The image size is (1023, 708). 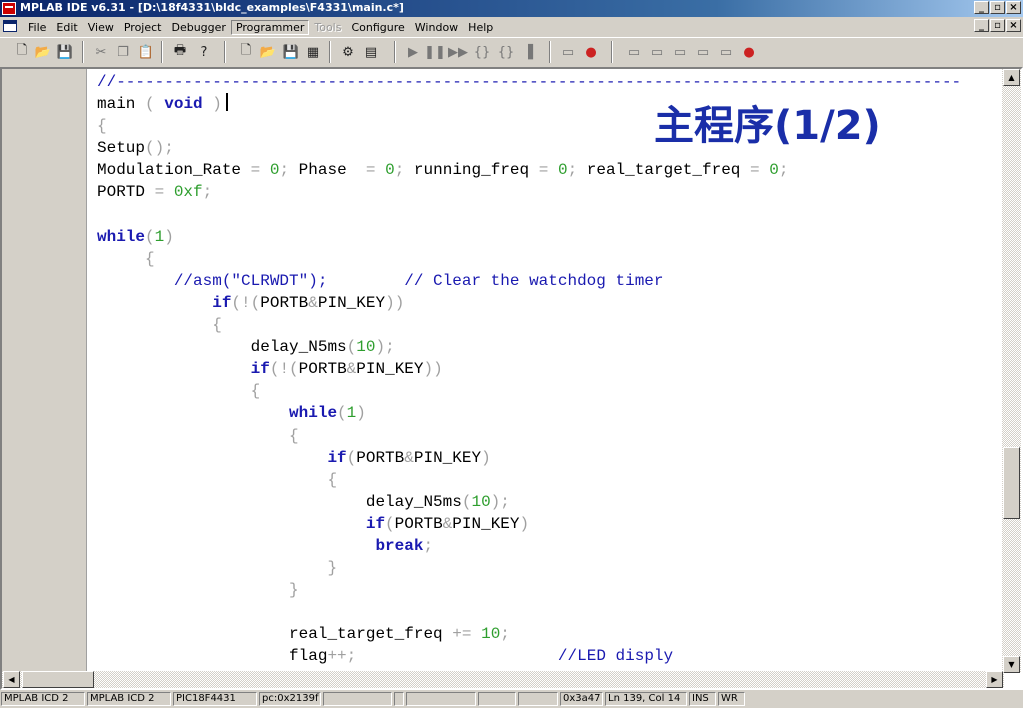 What do you see at coordinates (58, 679) in the screenshot?
I see `horizontal-scroll-thumb` at bounding box center [58, 679].